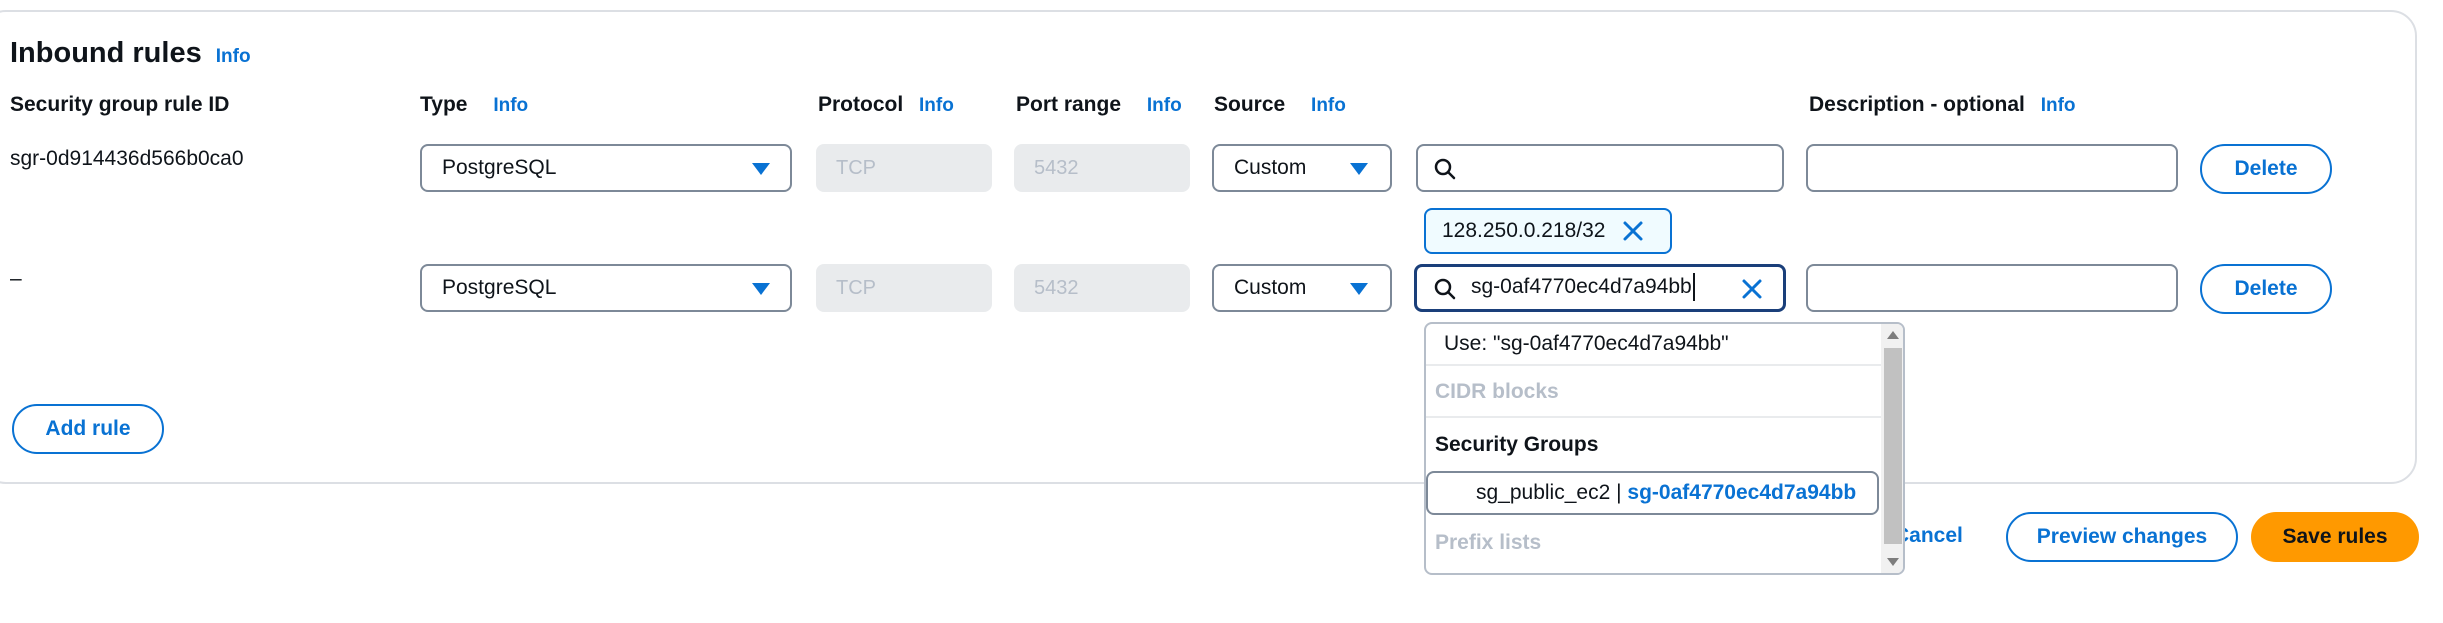 The image size is (2443, 623). I want to click on row2-rule-id: –, so click(16, 278).